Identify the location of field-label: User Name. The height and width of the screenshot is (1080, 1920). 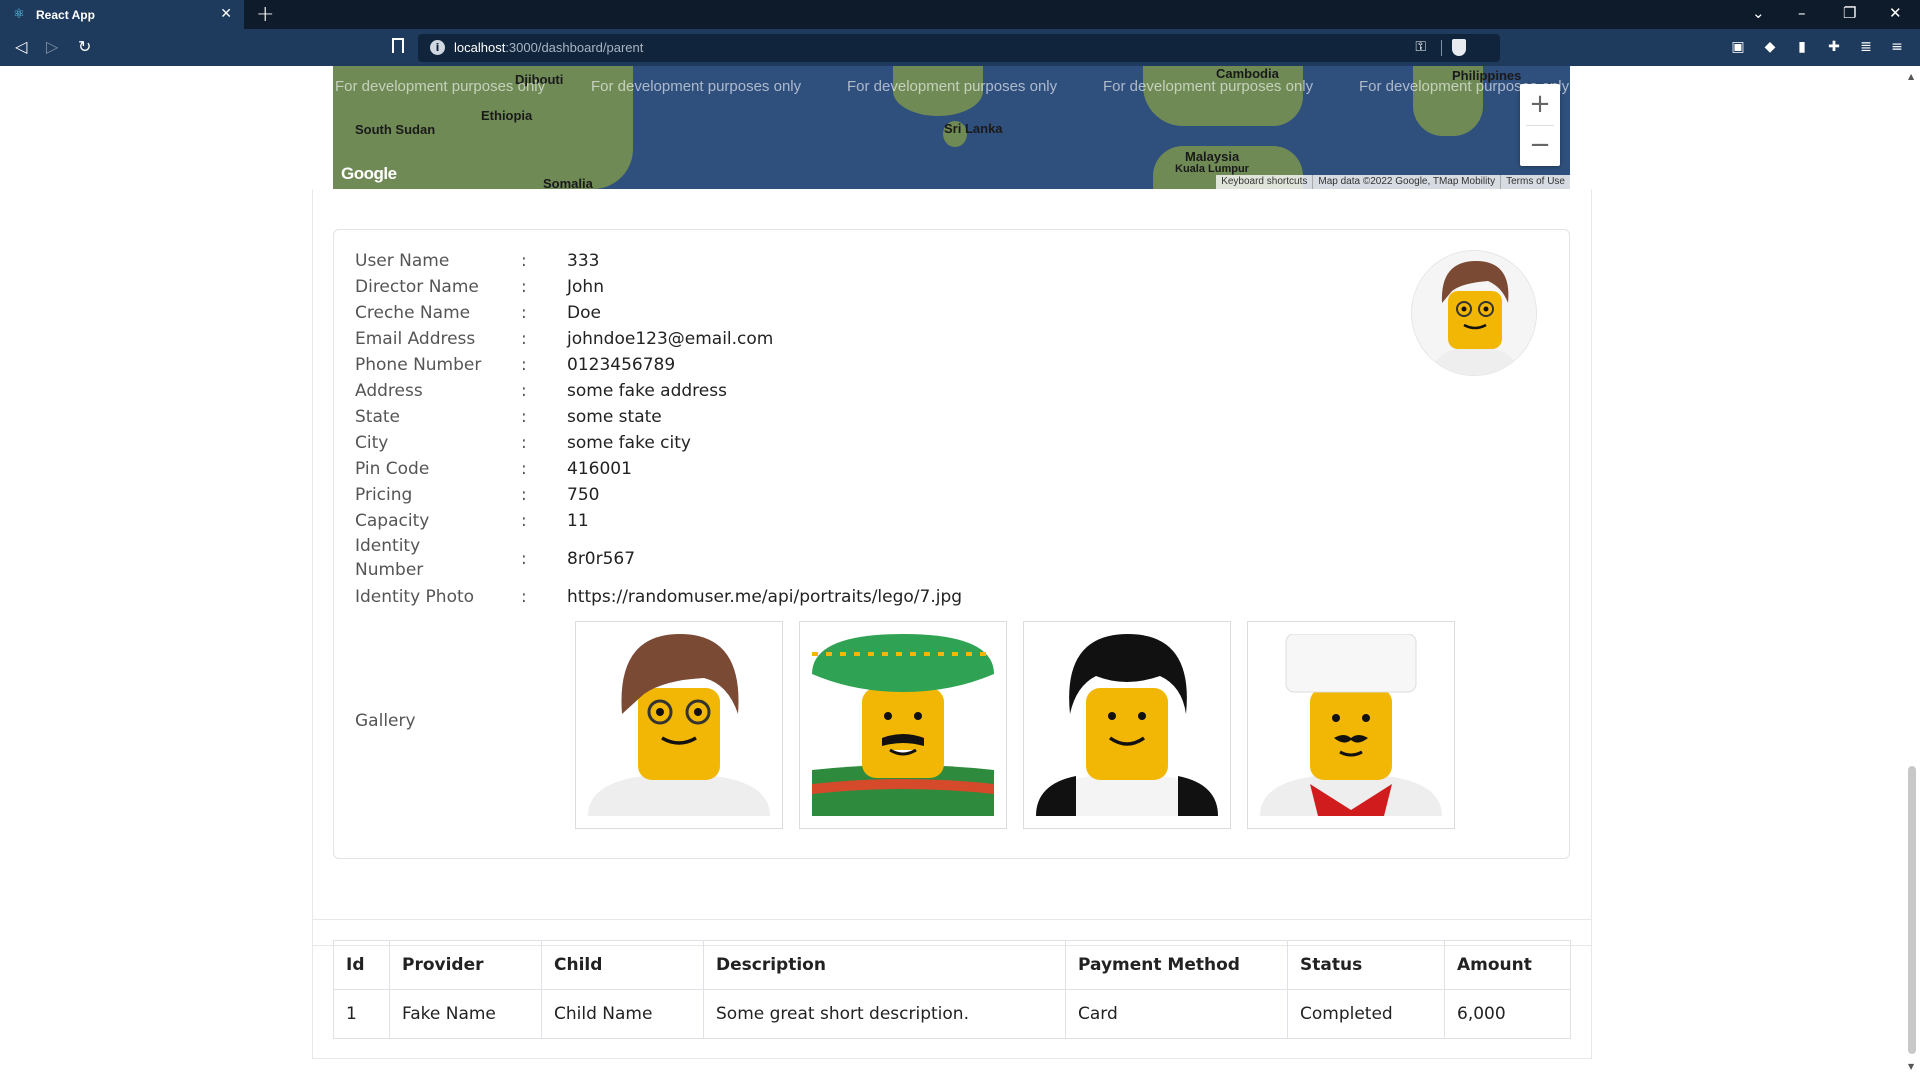
(402, 261).